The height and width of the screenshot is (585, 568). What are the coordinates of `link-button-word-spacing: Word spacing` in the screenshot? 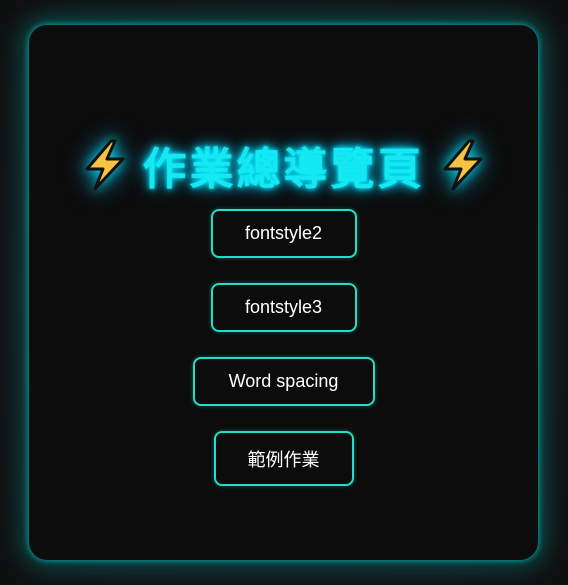 It's located at (283, 381).